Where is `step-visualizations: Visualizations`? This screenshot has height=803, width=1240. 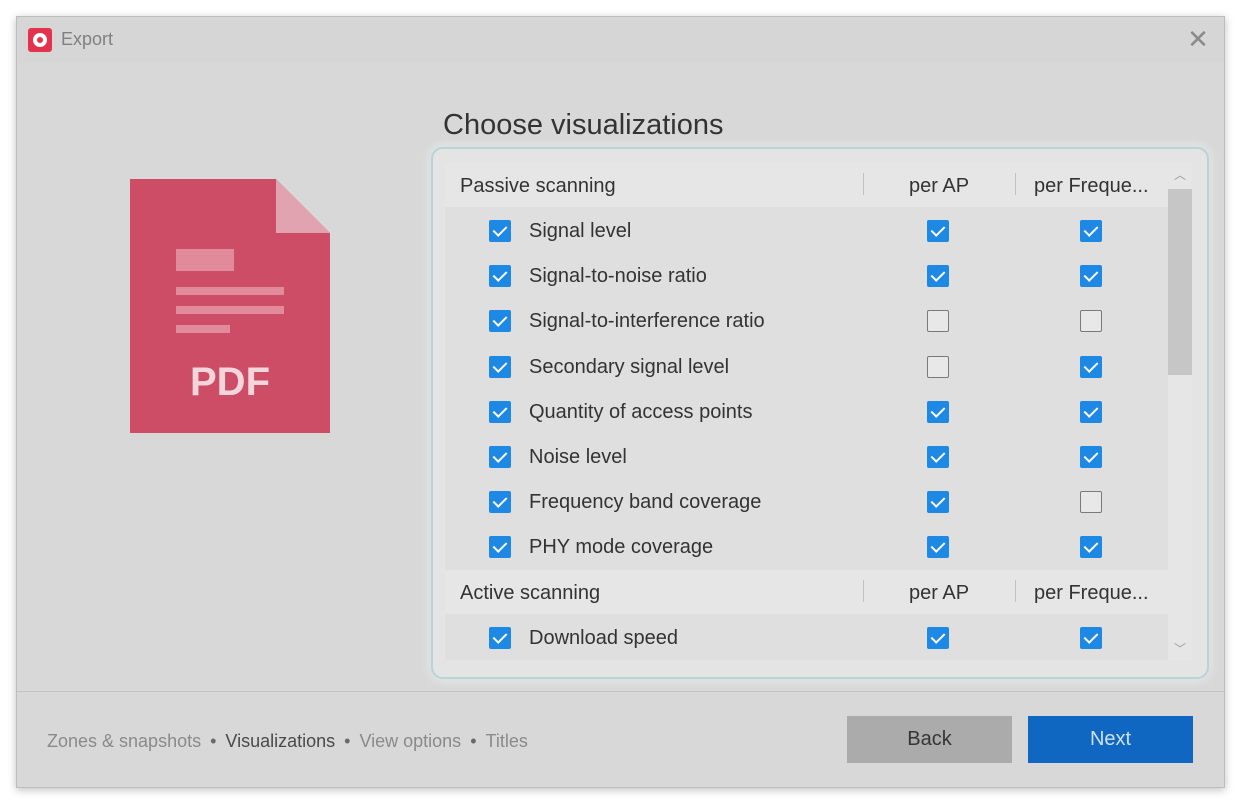
step-visualizations: Visualizations is located at coordinates (280, 741).